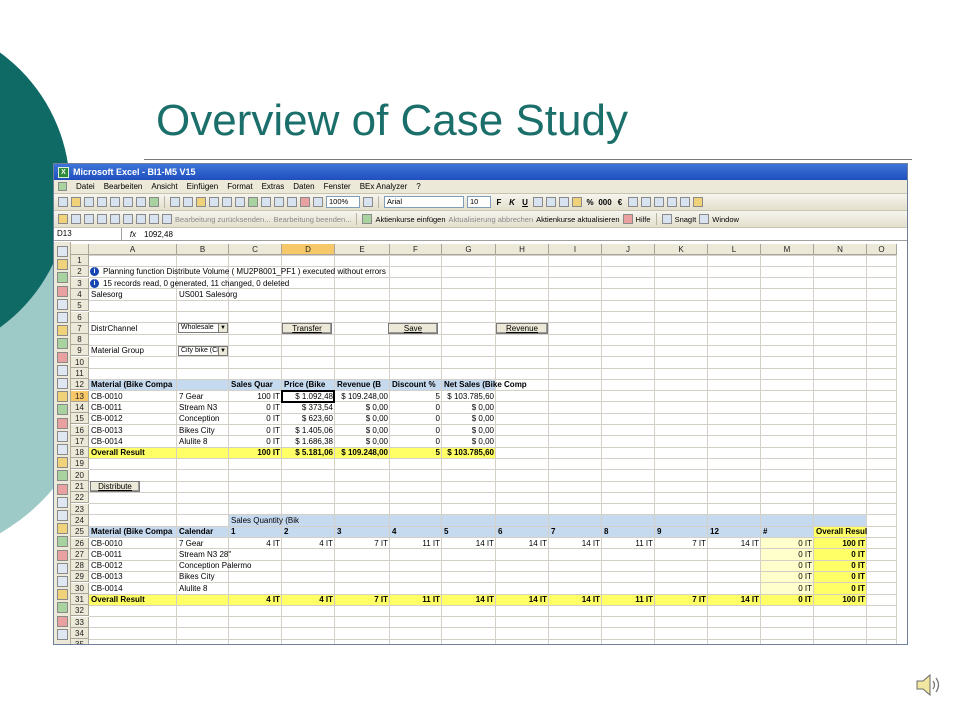  Describe the element at coordinates (479, 202) in the screenshot. I see `font-size-select: 10` at that location.